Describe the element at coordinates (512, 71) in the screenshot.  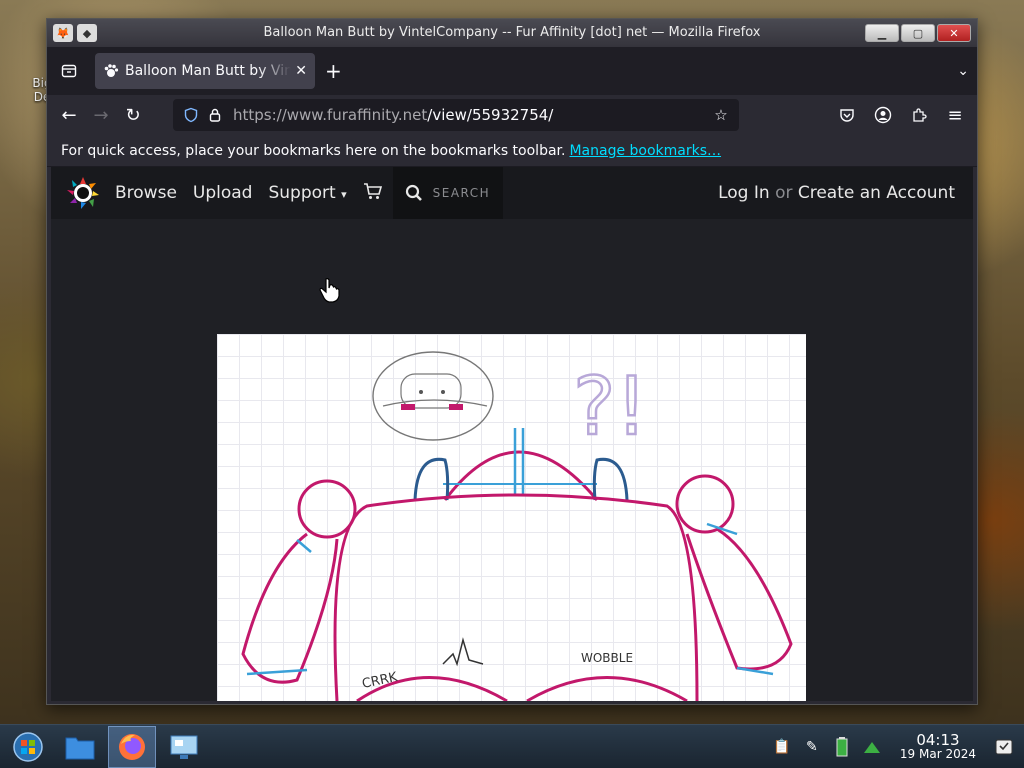
I see `tab-bar: Balloon Man Butt by VintelCompany ✕ + ⌄` at that location.